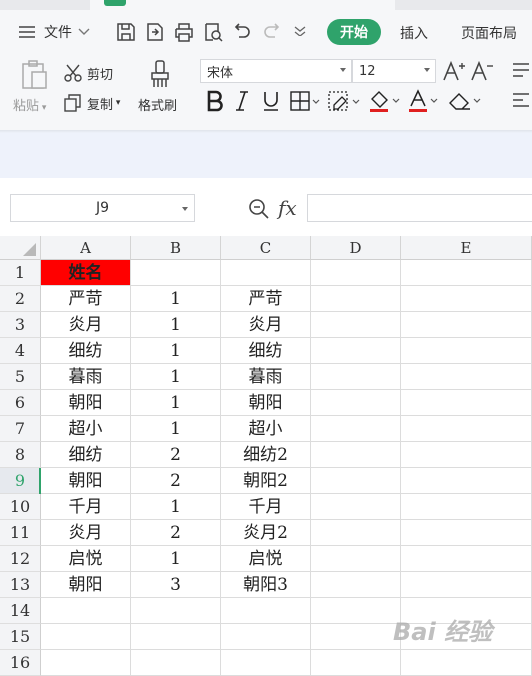 Image resolution: width=532 pixels, height=676 pixels. I want to click on cell-a13: 朝阳, so click(86, 585).